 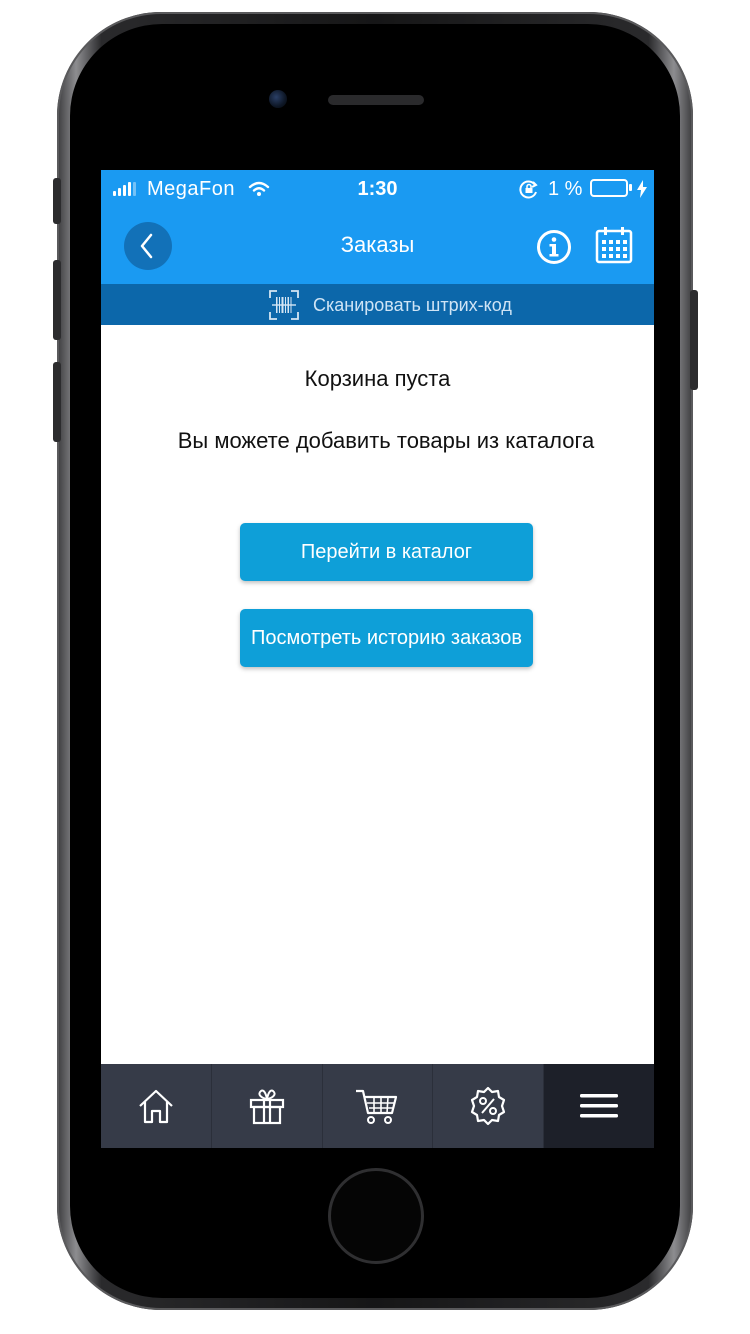 I want to click on menu-icon, so click(x=599, y=1106).